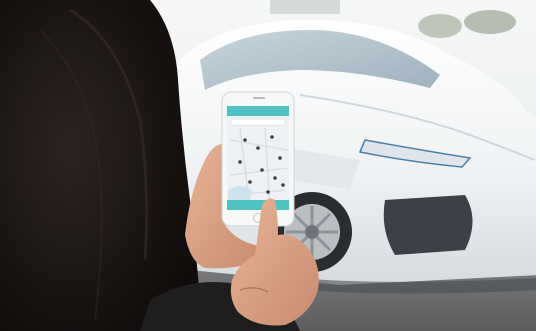 The image size is (540, 331). What do you see at coordinates (258, 159) in the screenshot?
I see `smartphone` at bounding box center [258, 159].